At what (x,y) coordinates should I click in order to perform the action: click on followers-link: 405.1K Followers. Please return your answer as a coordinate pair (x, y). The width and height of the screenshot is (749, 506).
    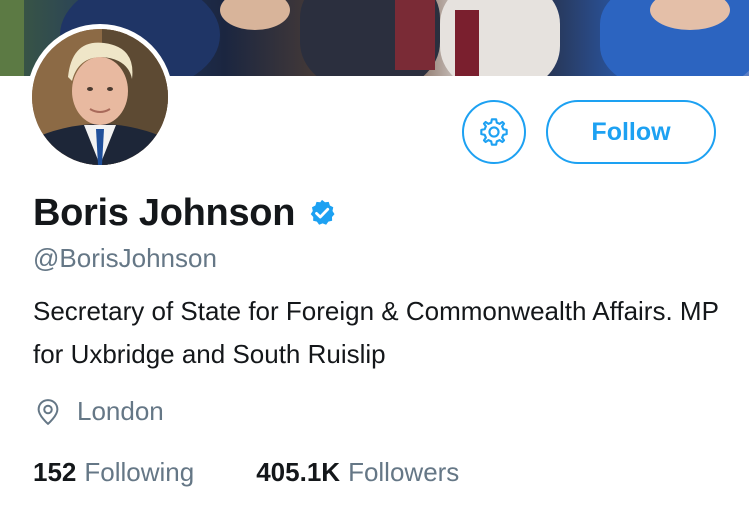
    Looking at the image, I should click on (357, 472).